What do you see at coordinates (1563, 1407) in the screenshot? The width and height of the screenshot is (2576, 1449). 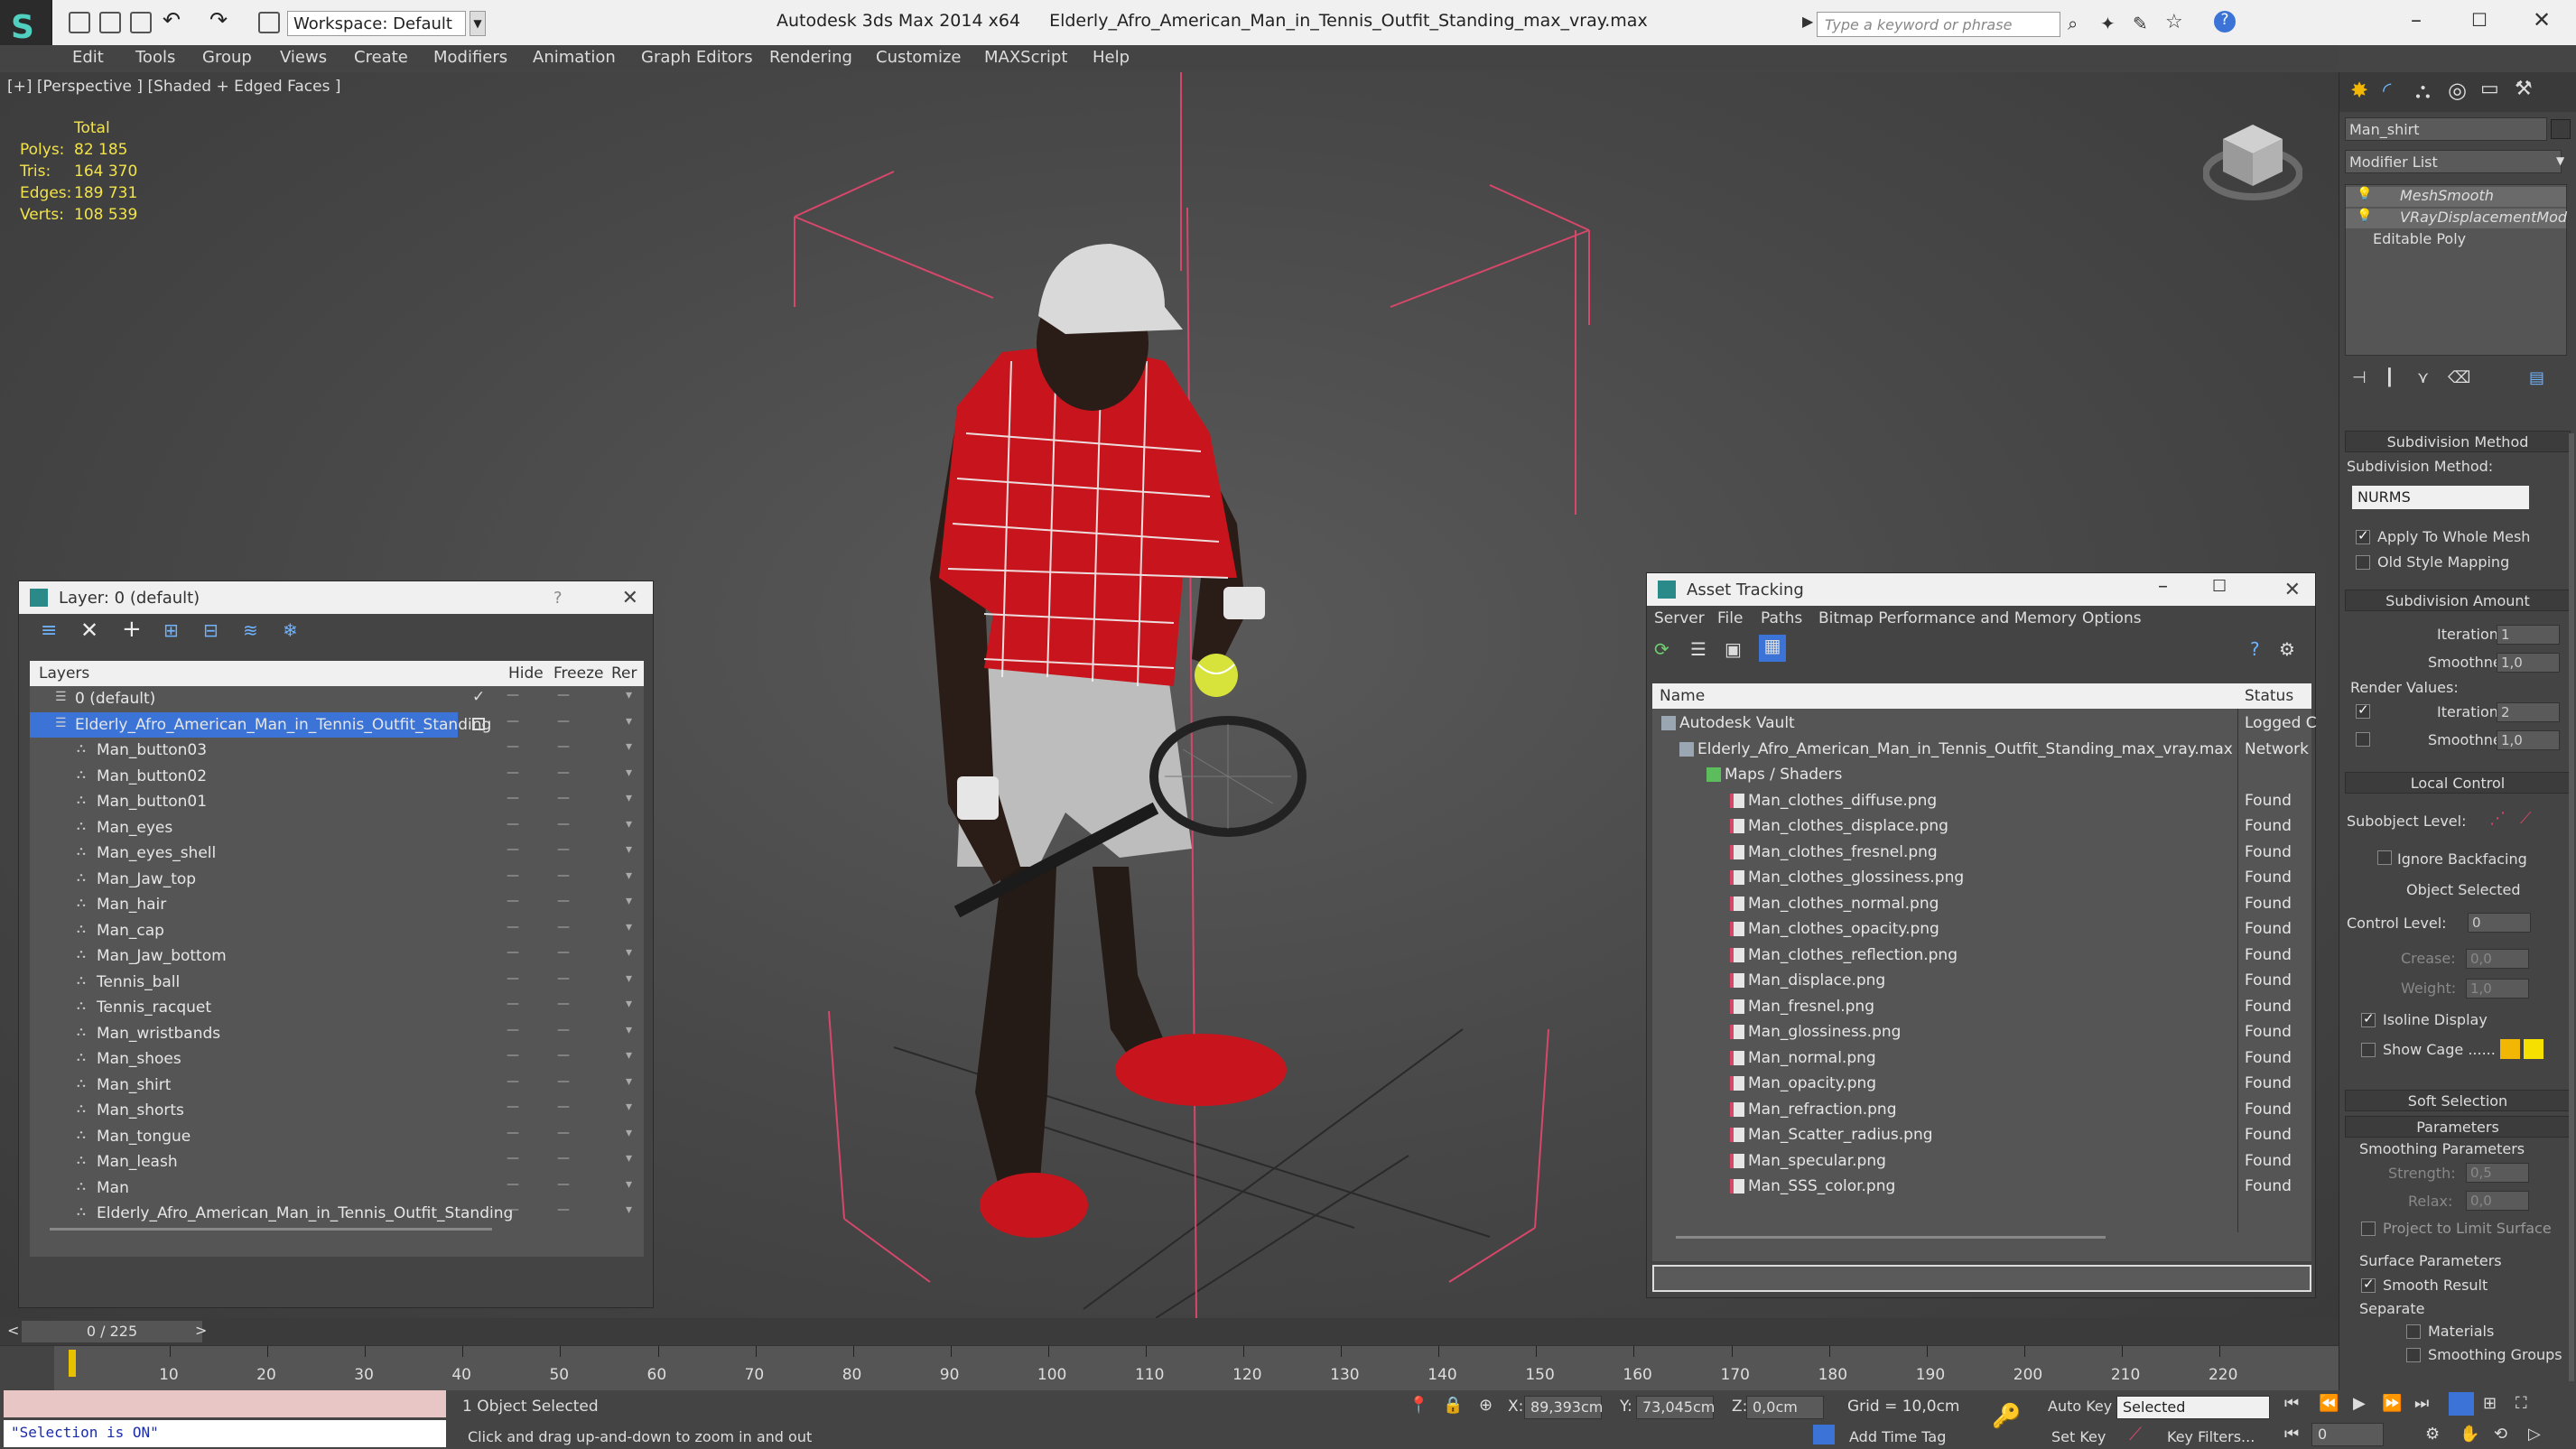 I see `x-coordinate-field: 89,393cm` at bounding box center [1563, 1407].